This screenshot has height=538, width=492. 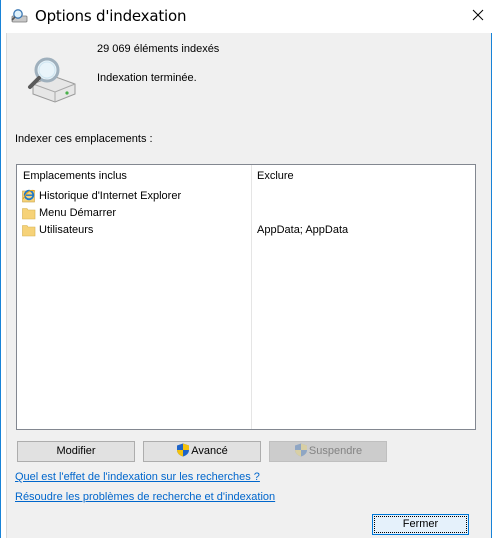 What do you see at coordinates (209, 451) in the screenshot?
I see `advanced-button-label: Avancé` at bounding box center [209, 451].